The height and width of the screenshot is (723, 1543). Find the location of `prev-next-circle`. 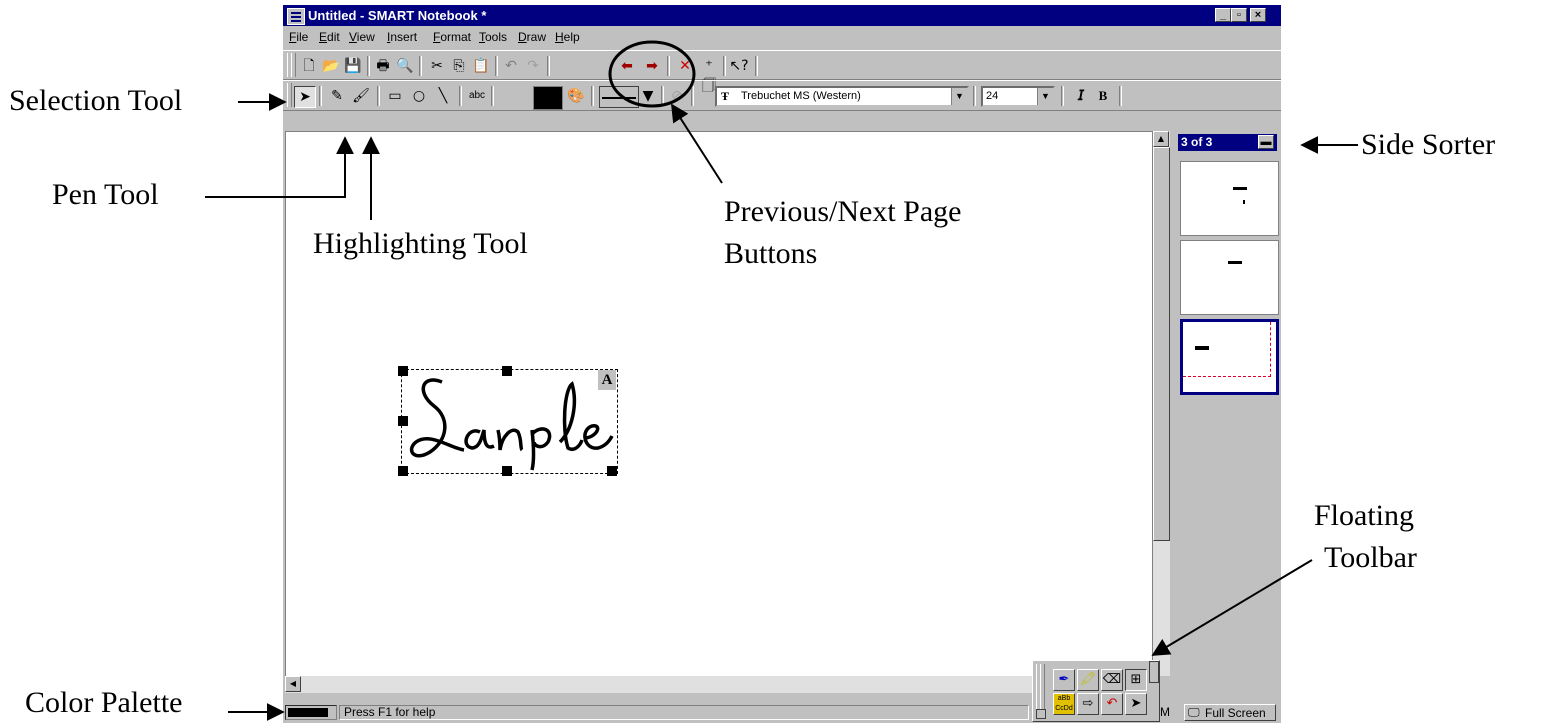

prev-next-circle is located at coordinates (652, 74).